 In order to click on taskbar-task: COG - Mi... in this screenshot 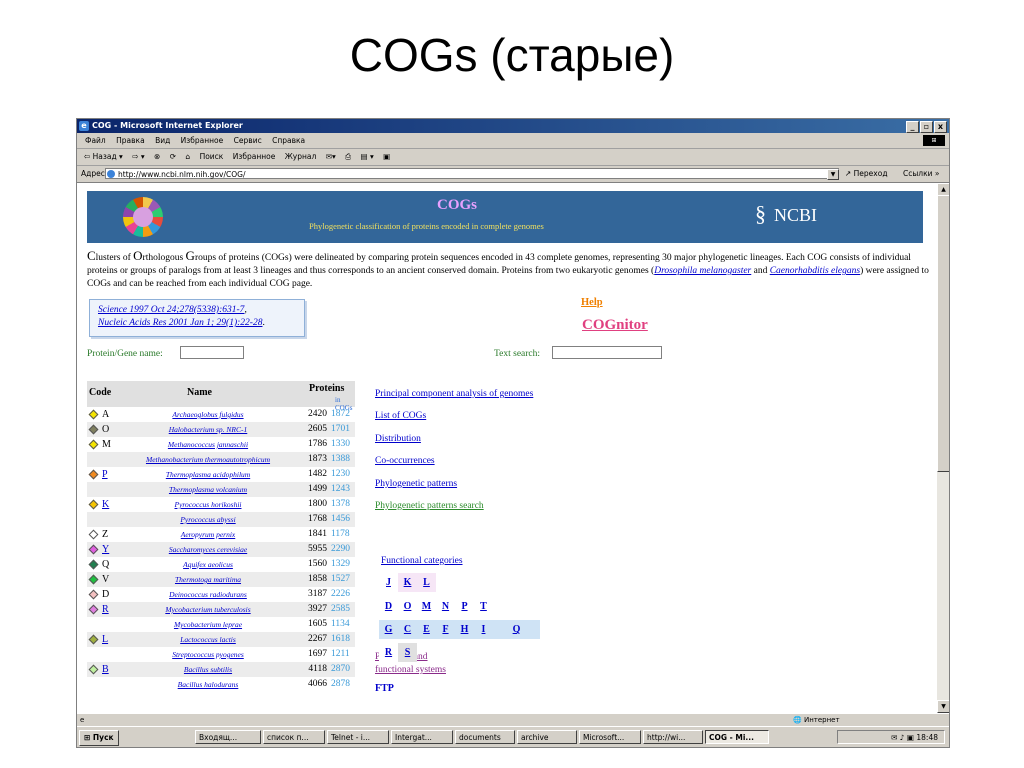, I will do `click(737, 737)`.